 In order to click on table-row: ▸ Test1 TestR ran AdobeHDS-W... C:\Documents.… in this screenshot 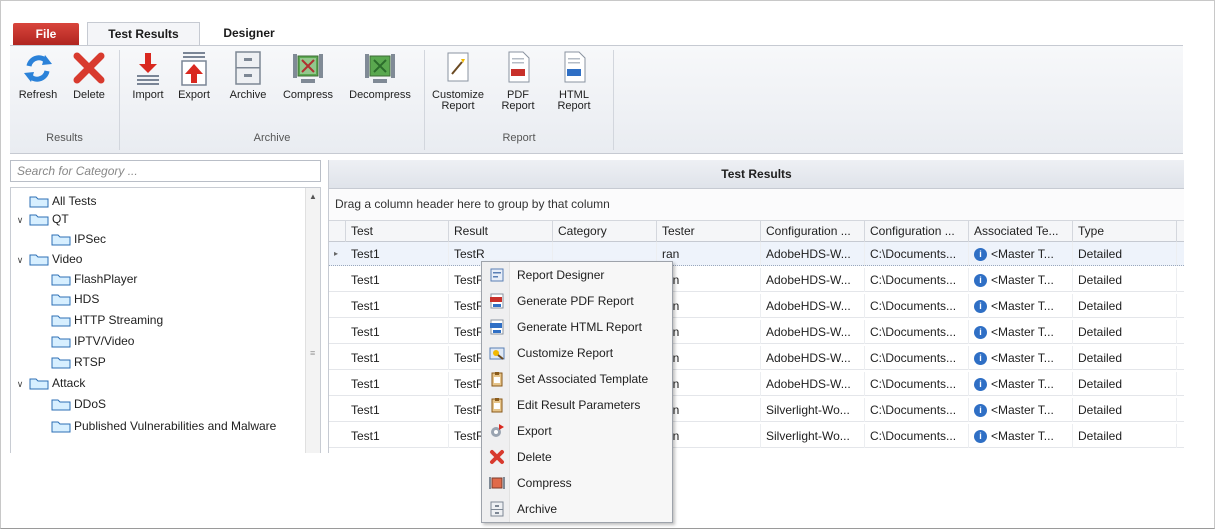, I will do `click(756, 254)`.